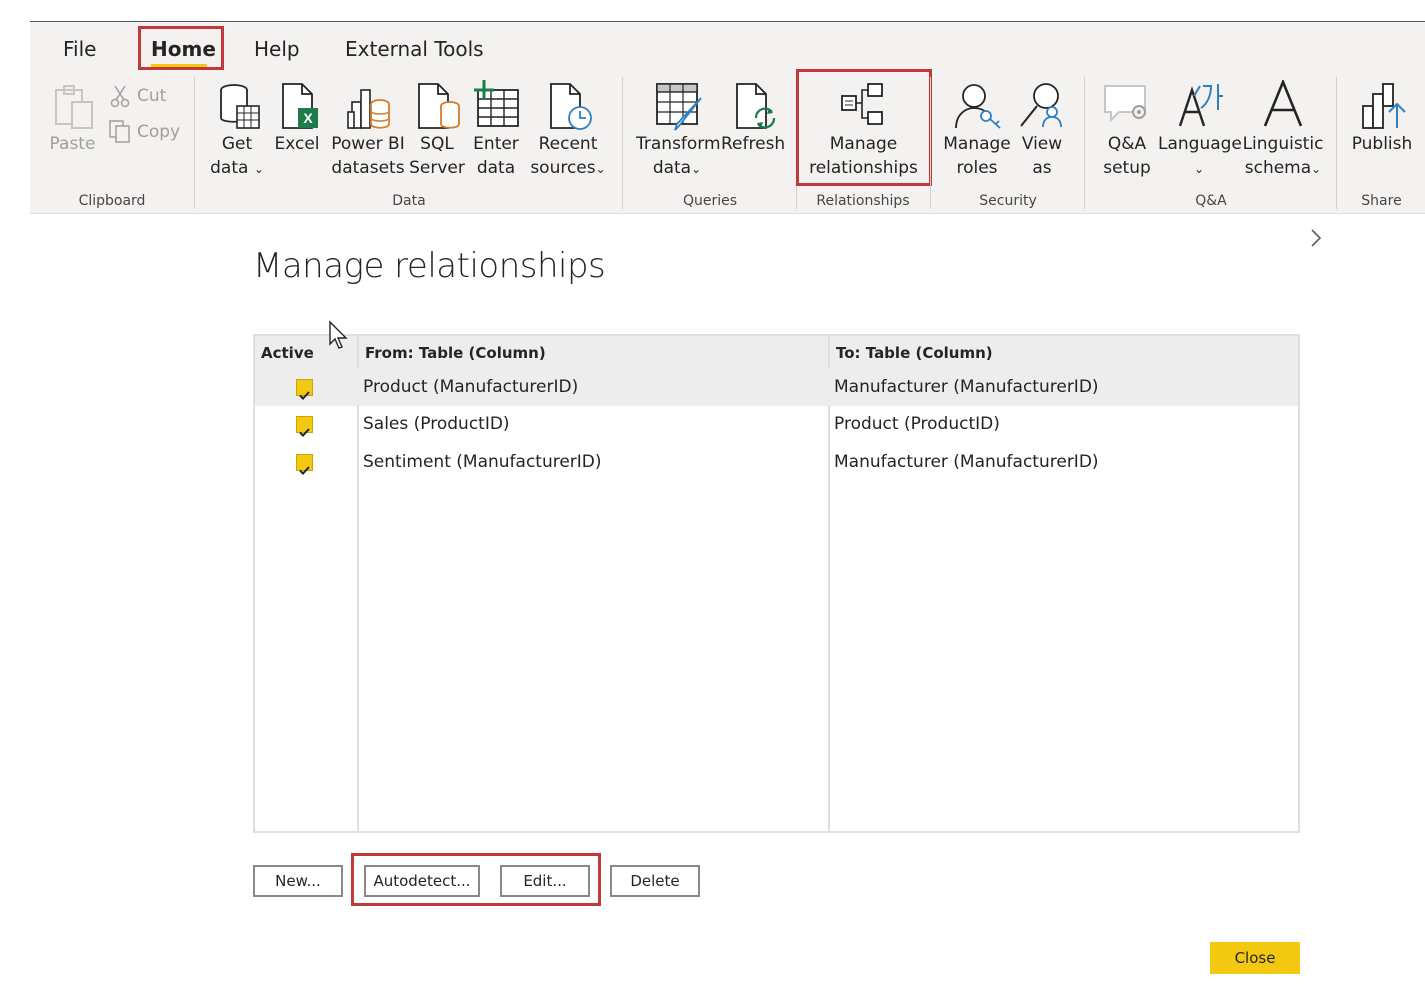 The width and height of the screenshot is (1425, 990). I want to click on from-cell: Product (ManufacturerID), so click(471, 387).